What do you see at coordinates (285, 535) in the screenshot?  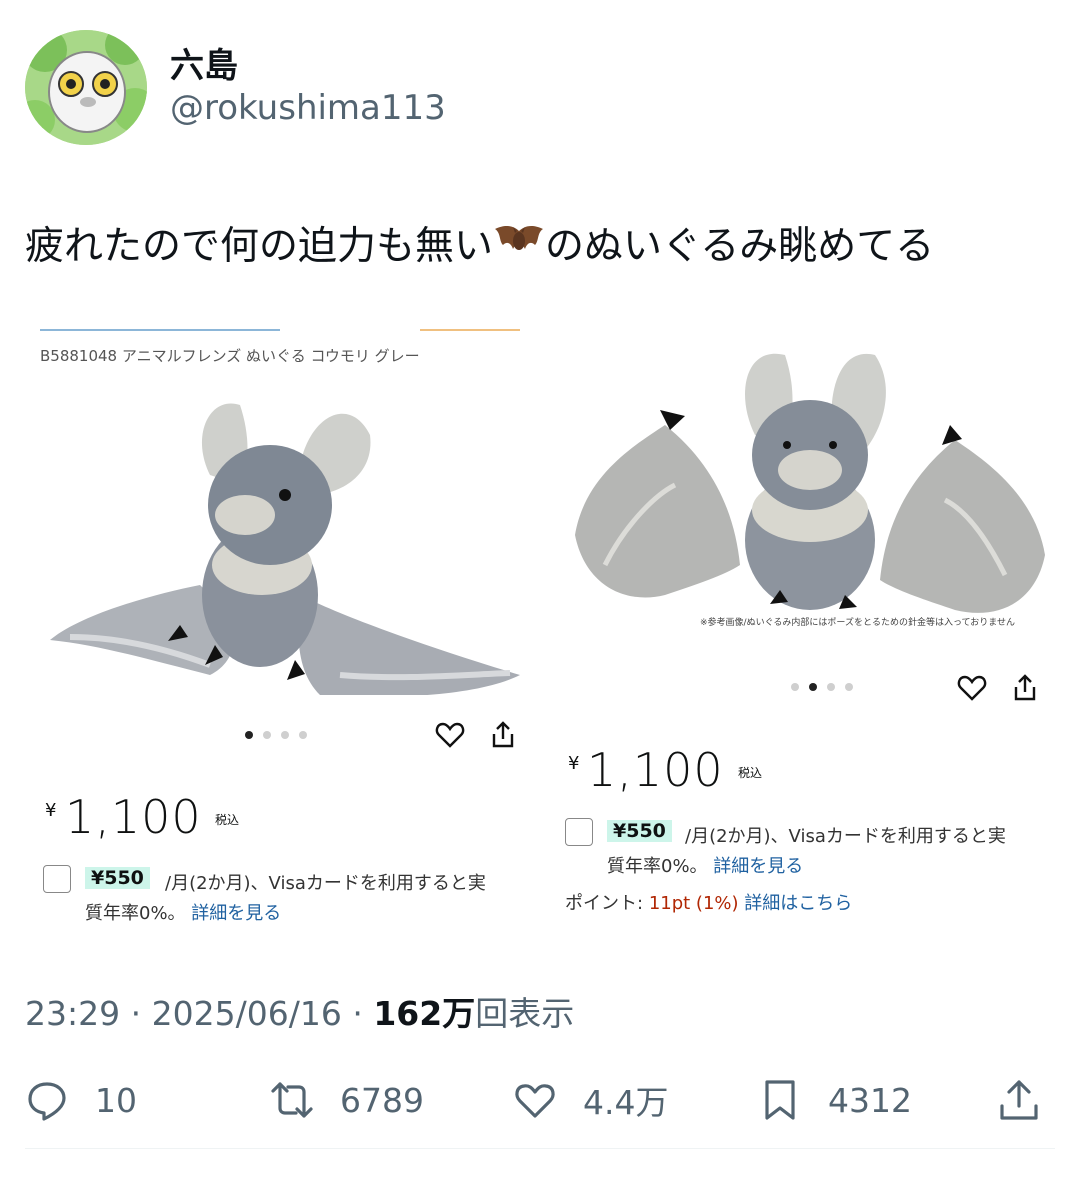 I see `bat-plush-photo-left` at bounding box center [285, 535].